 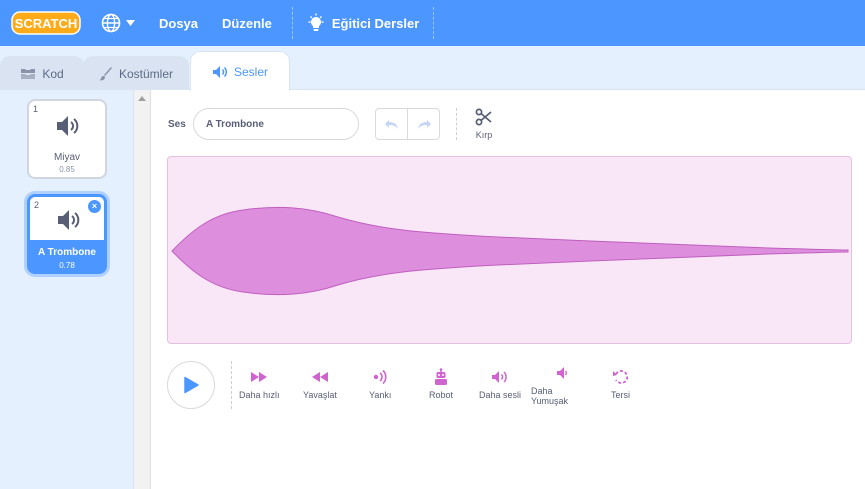 I want to click on play-button, so click(x=191, y=385).